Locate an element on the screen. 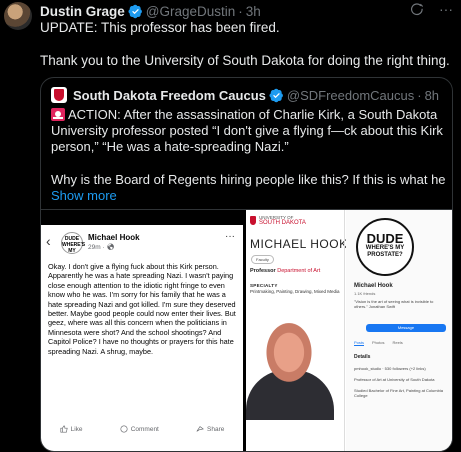 This screenshot has width=461, height=452. fb-share: Share is located at coordinates (210, 429).